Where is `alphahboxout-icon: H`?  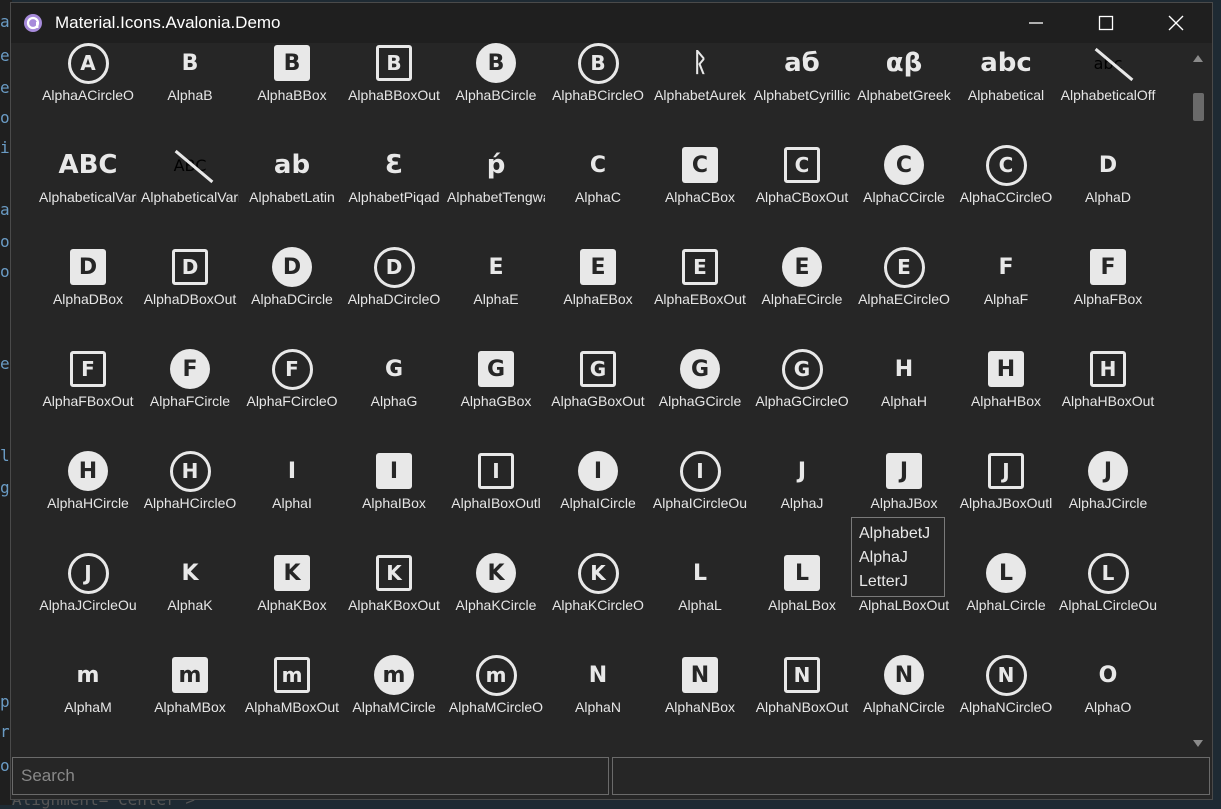 alphahboxout-icon: H is located at coordinates (1108, 369).